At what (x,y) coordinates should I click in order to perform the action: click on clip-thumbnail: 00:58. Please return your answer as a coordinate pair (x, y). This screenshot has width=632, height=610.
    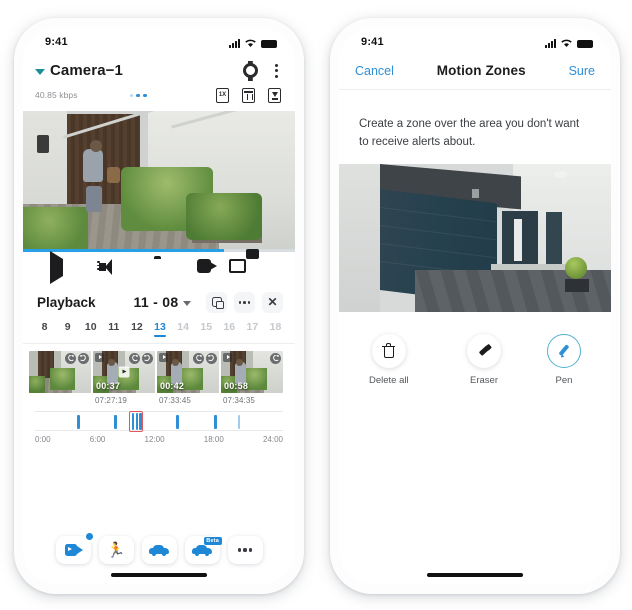
    Looking at the image, I should click on (252, 371).